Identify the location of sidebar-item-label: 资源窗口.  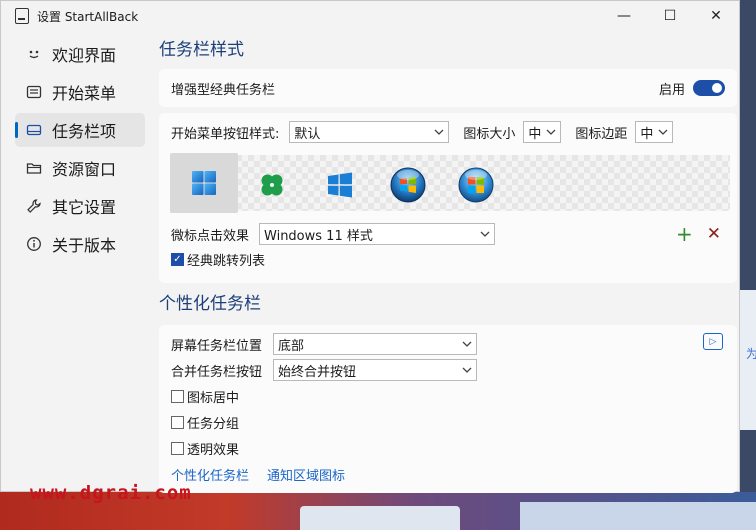
(84, 169).